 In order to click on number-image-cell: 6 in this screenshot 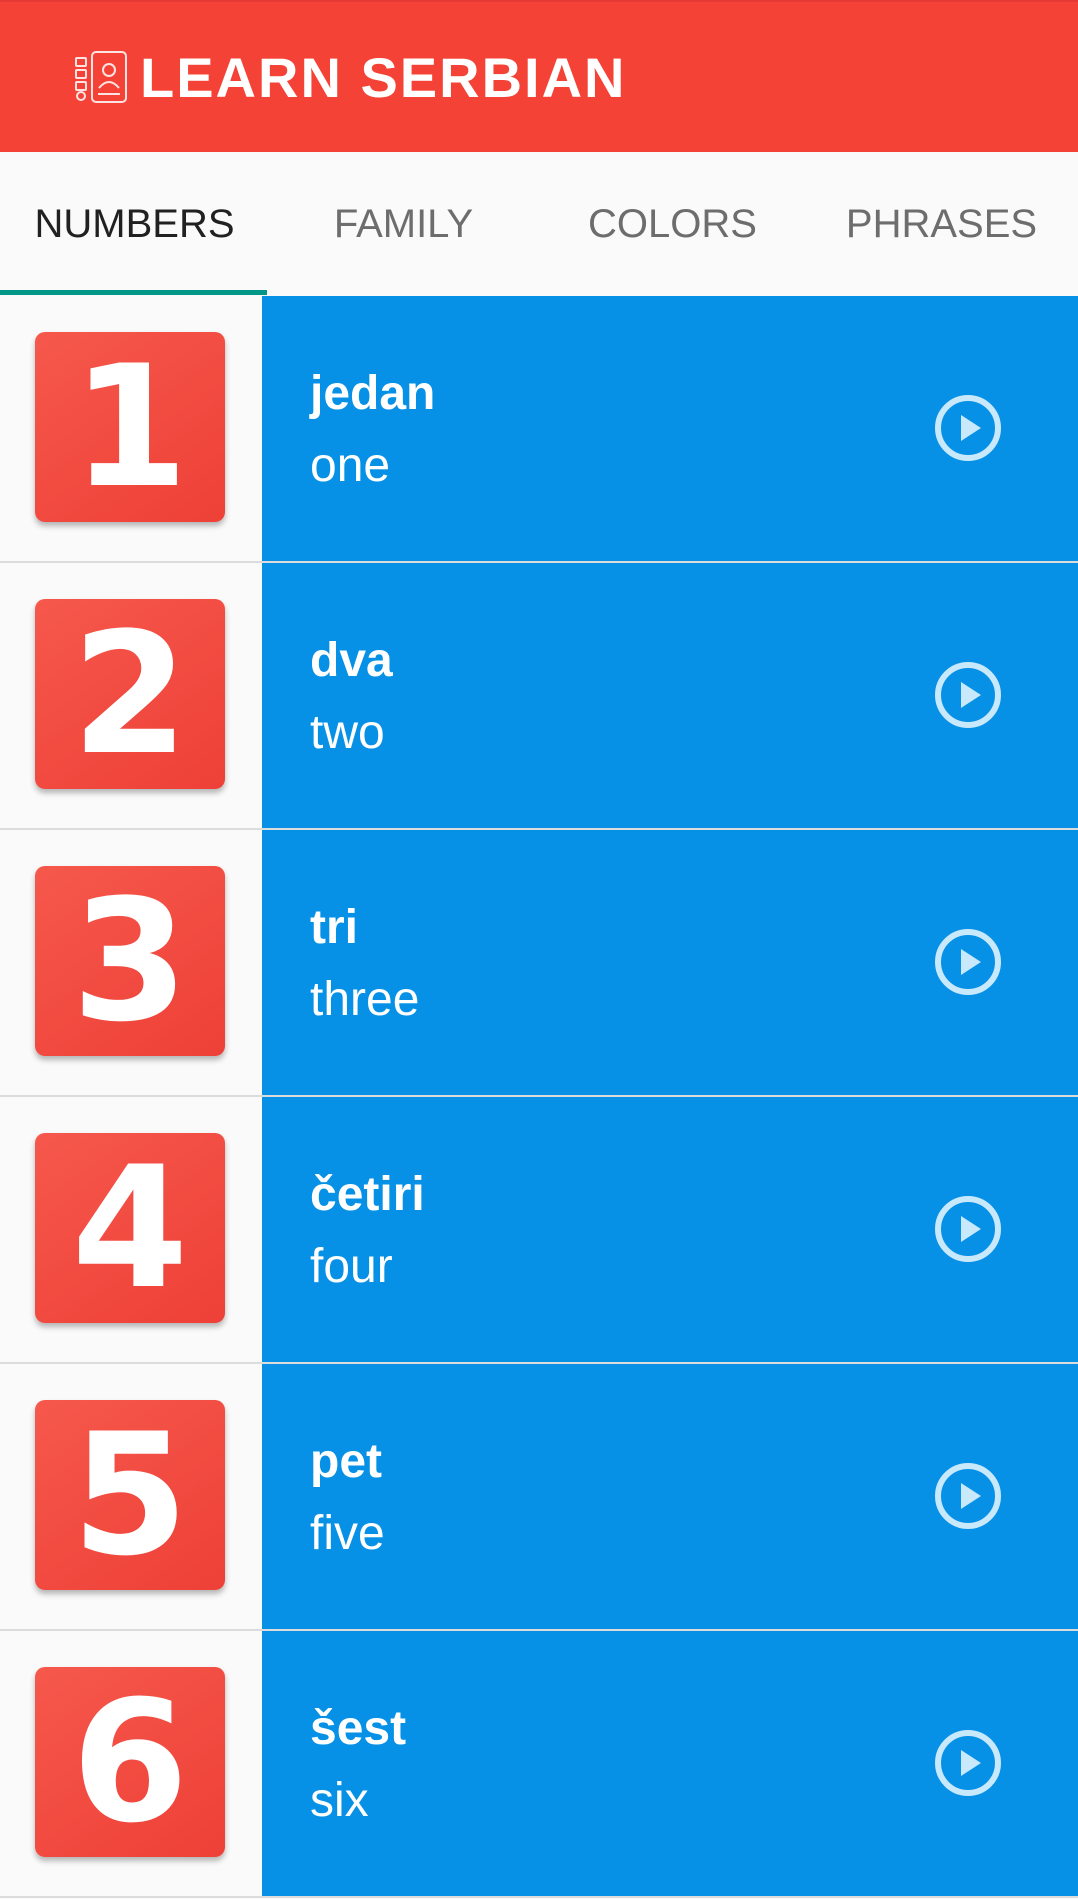, I will do `click(131, 1763)`.